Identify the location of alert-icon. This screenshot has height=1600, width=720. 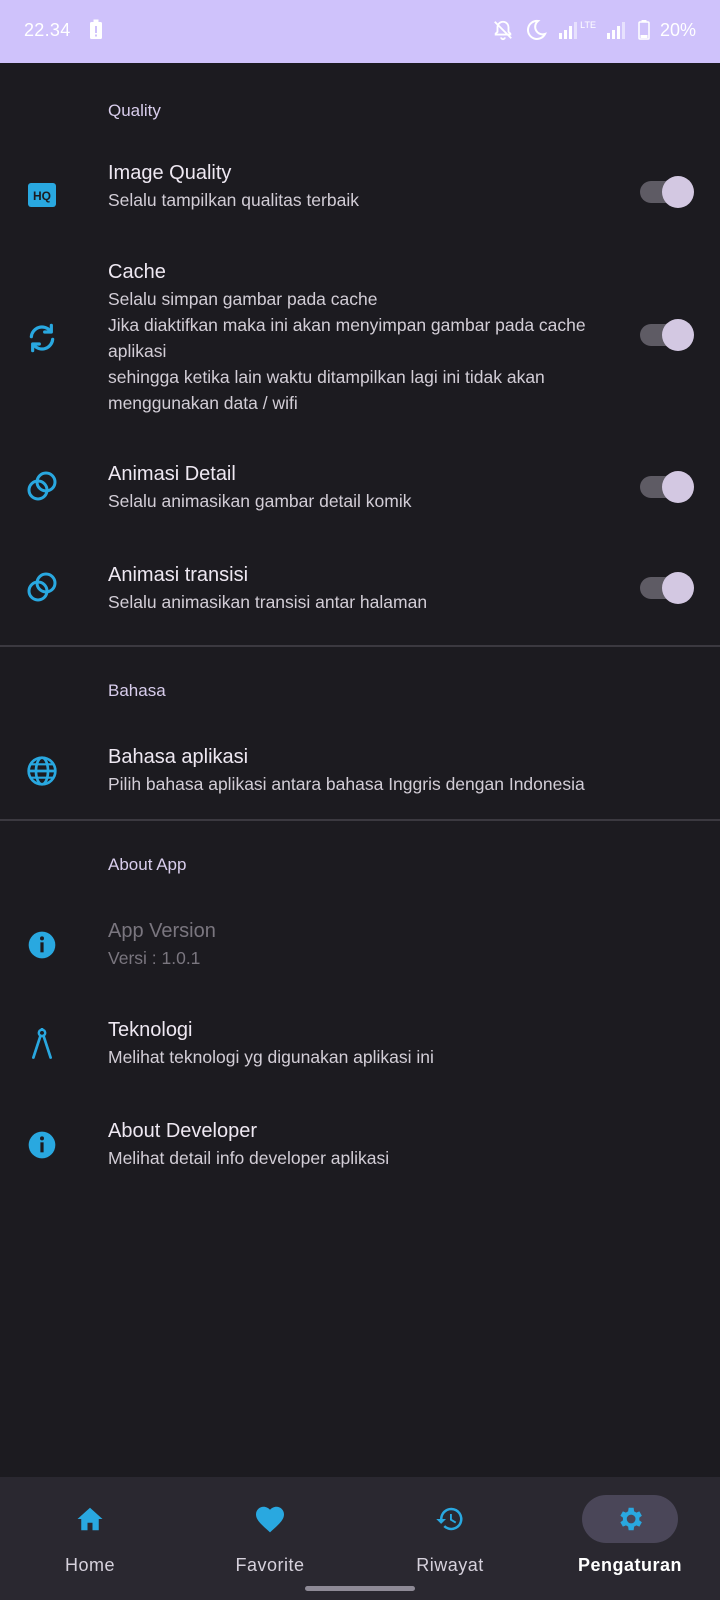
(96, 29).